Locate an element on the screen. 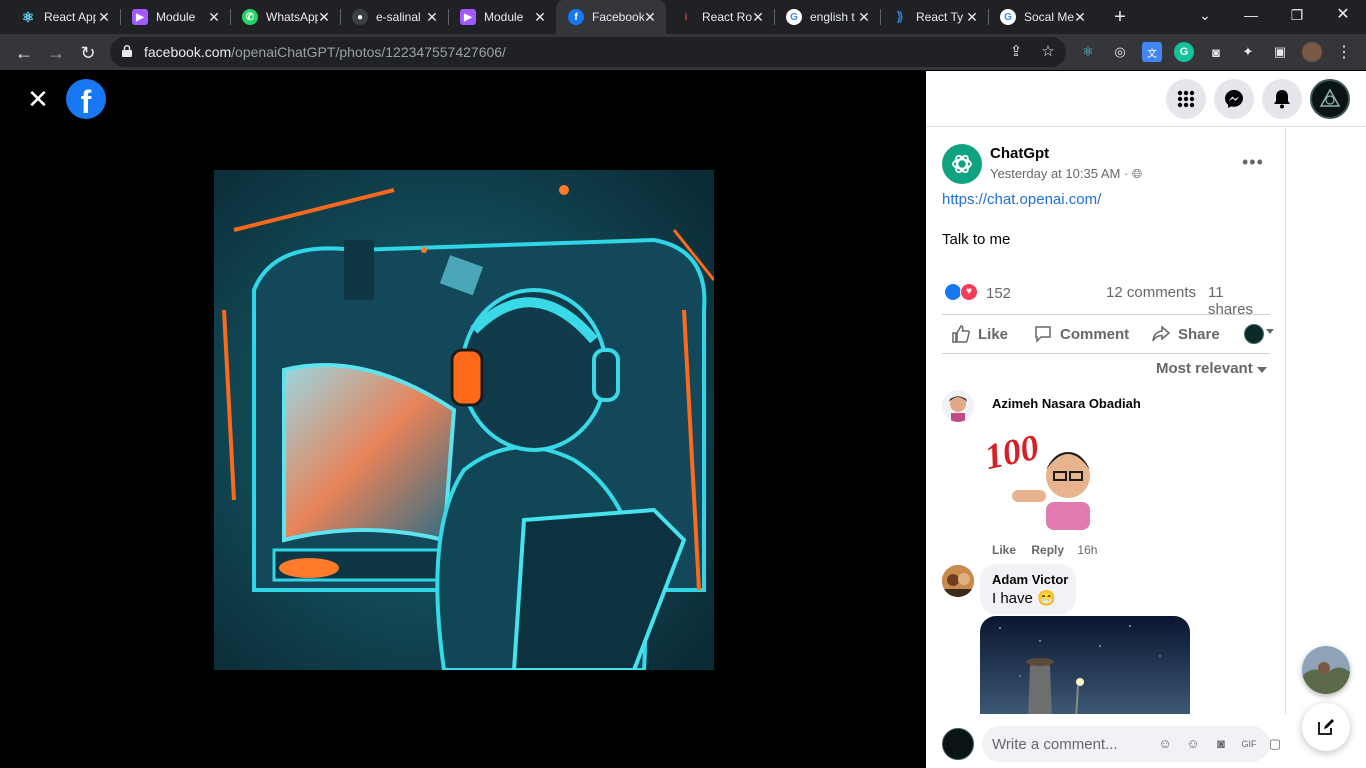 This screenshot has width=1366, height=768. post-options-button: ••• is located at coordinates (1253, 162).